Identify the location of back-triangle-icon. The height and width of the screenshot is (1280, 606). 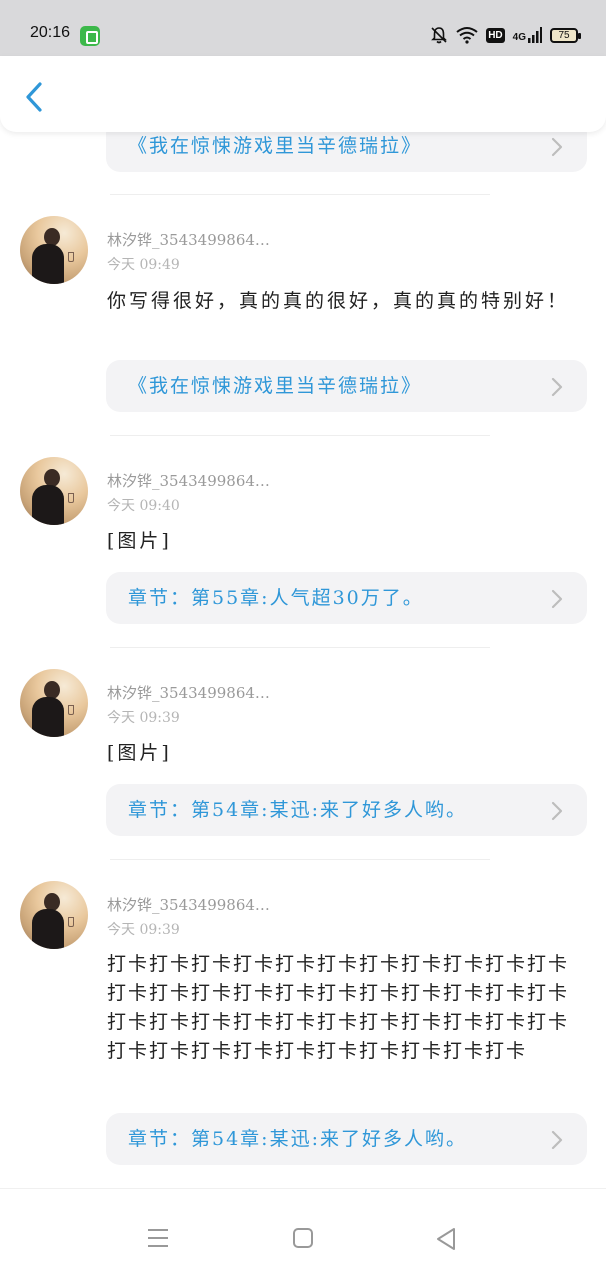
(446, 1239).